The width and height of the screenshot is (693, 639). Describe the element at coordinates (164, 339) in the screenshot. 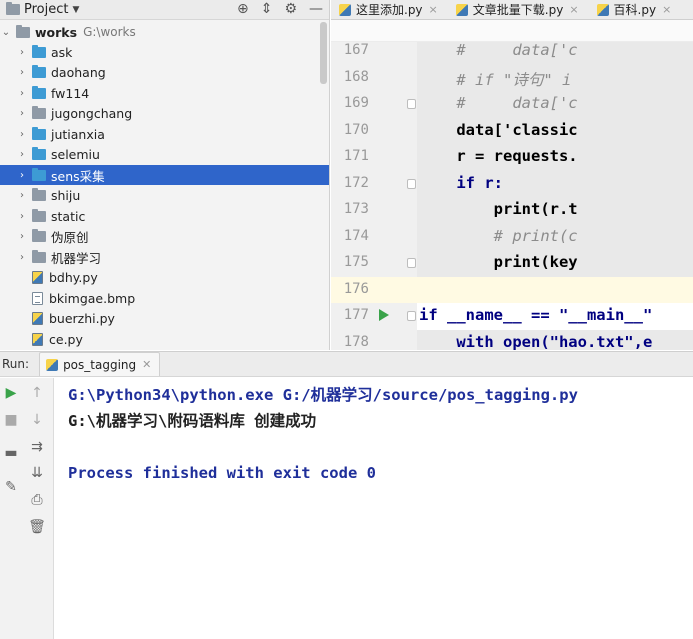

I see `tree-file-item: ce.py` at that location.